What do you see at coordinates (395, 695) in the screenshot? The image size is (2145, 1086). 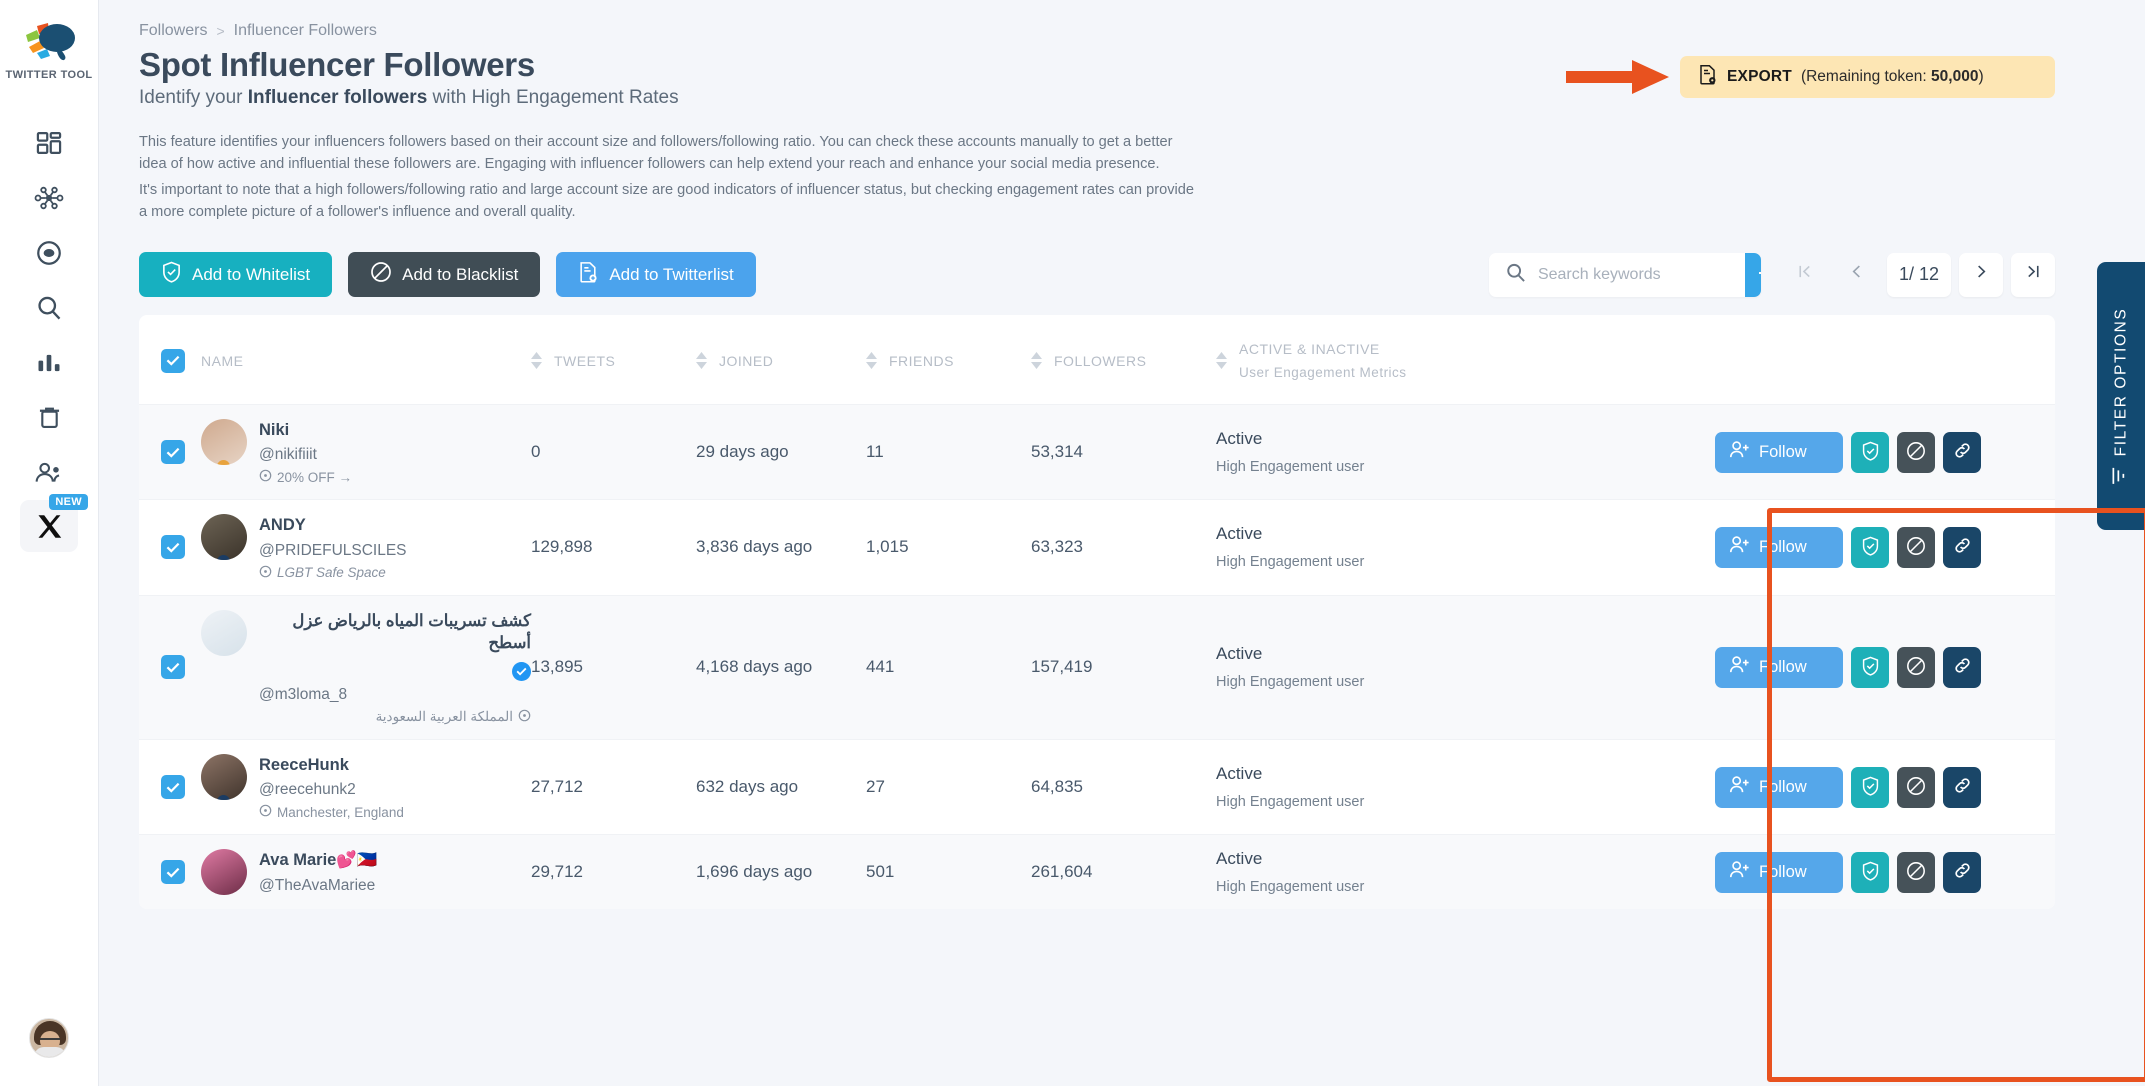 I see `row-handle: @m3loma_8` at bounding box center [395, 695].